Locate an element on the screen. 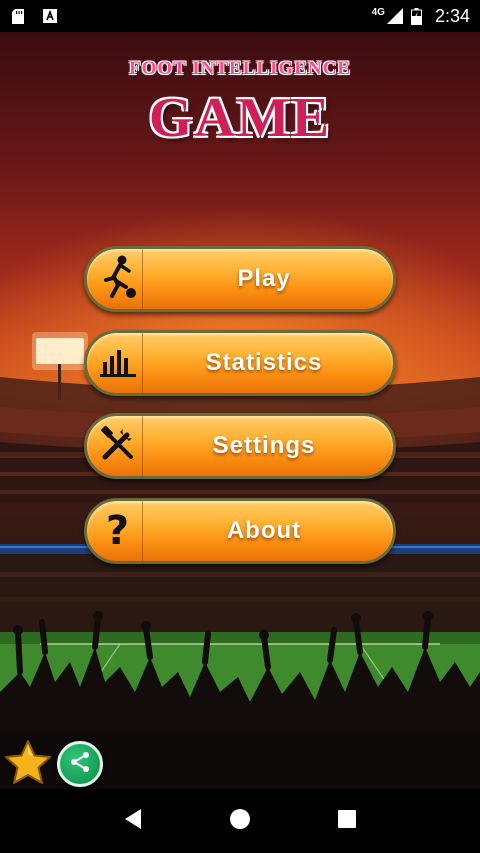 The image size is (480, 853). app-subtitle: FOOT INTELLIGENCE is located at coordinates (239, 68).